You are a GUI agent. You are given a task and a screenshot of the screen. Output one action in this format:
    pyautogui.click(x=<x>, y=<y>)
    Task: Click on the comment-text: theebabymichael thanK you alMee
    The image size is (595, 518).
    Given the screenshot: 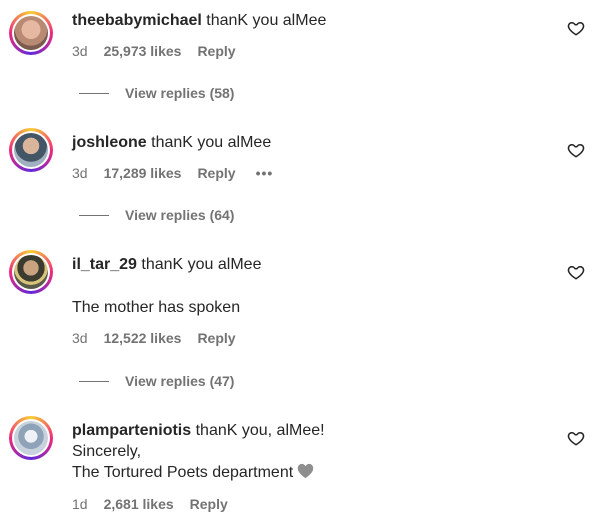 What is the action you would take?
    pyautogui.click(x=199, y=21)
    